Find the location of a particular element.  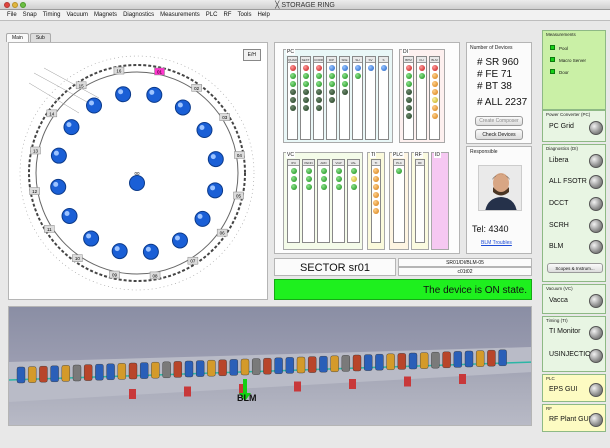

menu-snap: Snap is located at coordinates (30, 15).